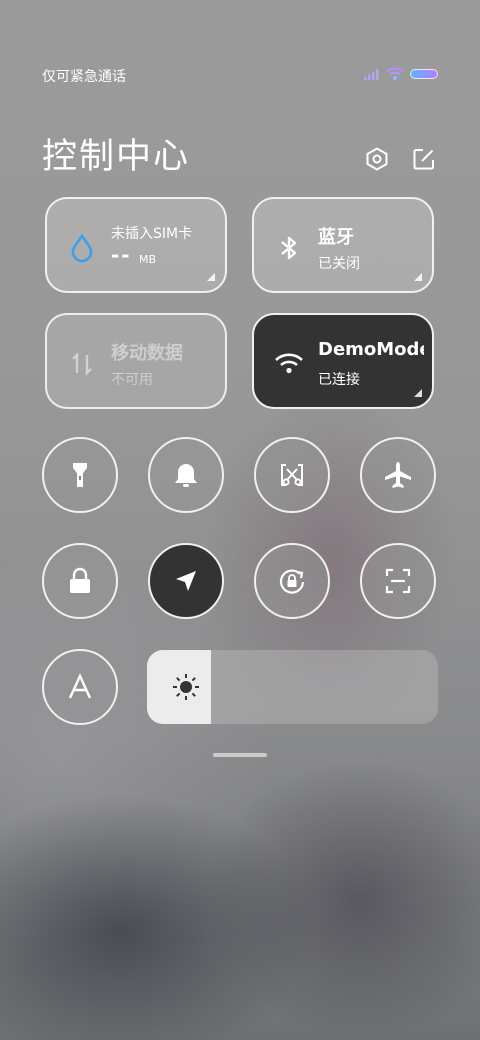 The image size is (480, 1040). What do you see at coordinates (121, 255) in the screenshot?
I see `data-usage-value: --` at bounding box center [121, 255].